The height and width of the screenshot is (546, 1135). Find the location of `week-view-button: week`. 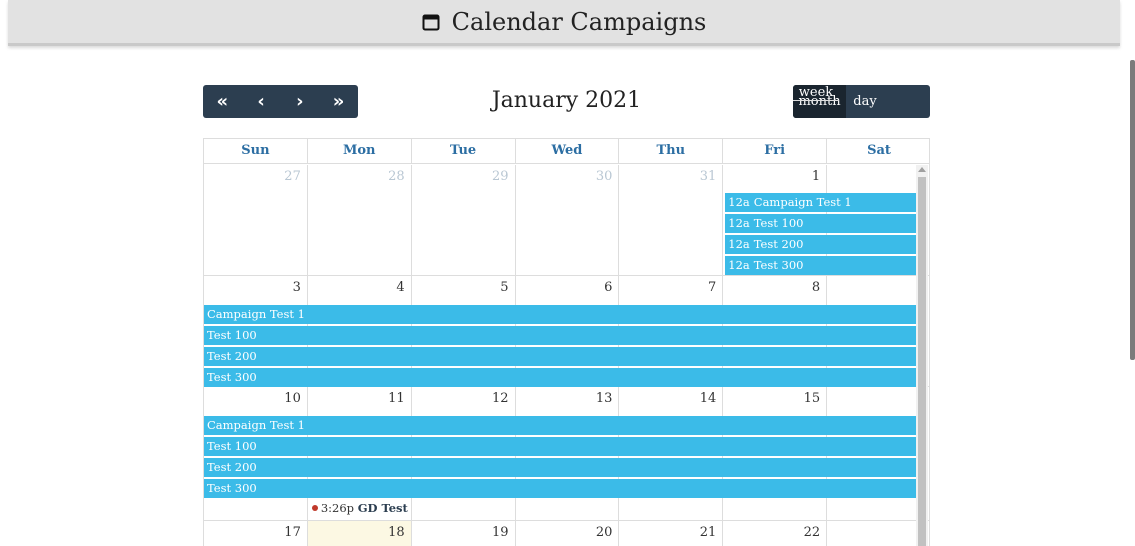

week-view-button: week is located at coordinates (816, 93).